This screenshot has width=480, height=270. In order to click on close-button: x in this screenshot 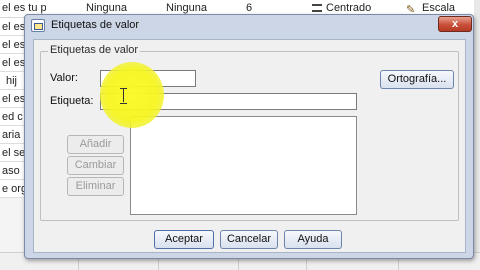, I will do `click(455, 24)`.